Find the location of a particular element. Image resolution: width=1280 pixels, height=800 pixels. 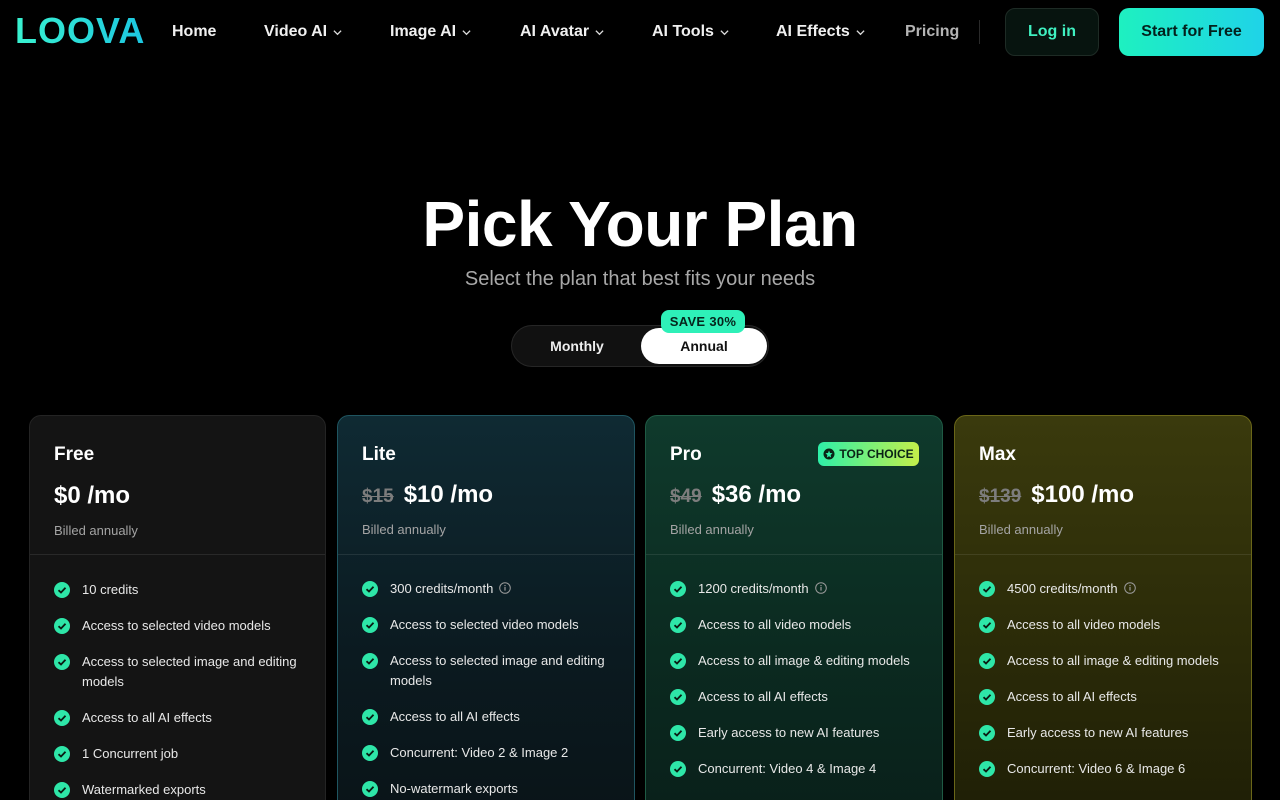

nav-home-label: Home is located at coordinates (194, 31).